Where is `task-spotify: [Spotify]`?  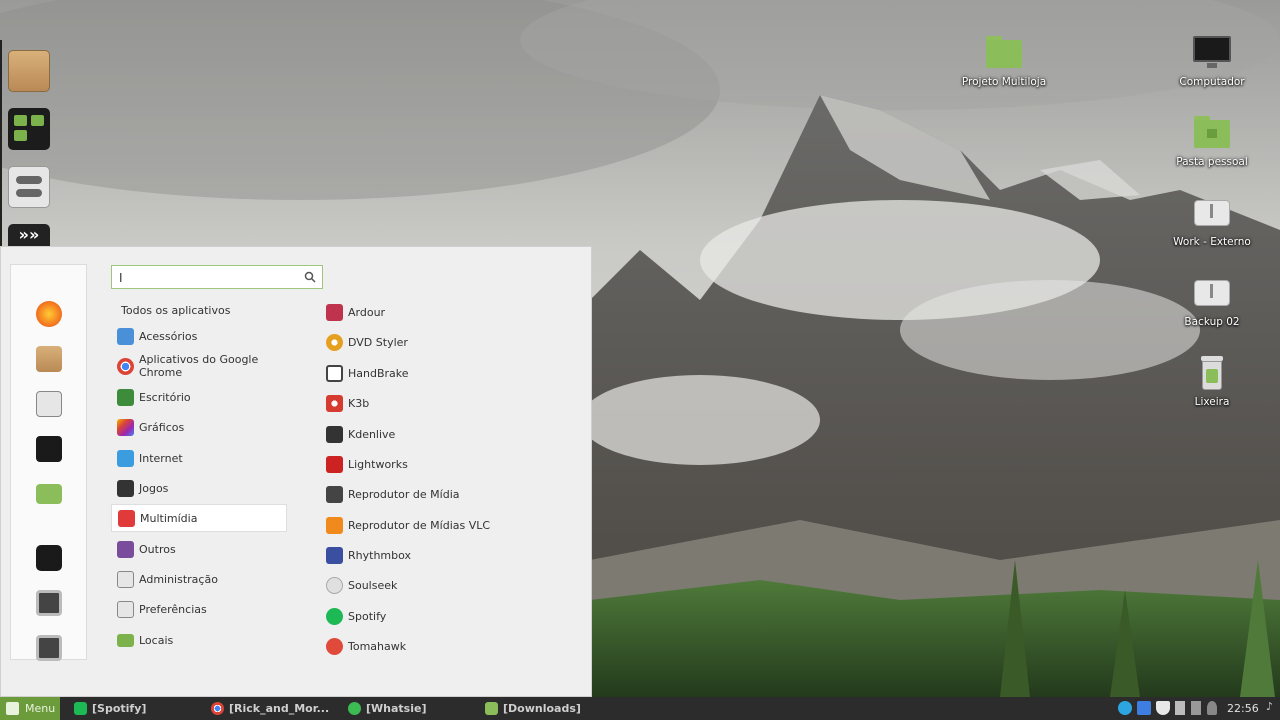 task-spotify: [Spotify] is located at coordinates (110, 708).